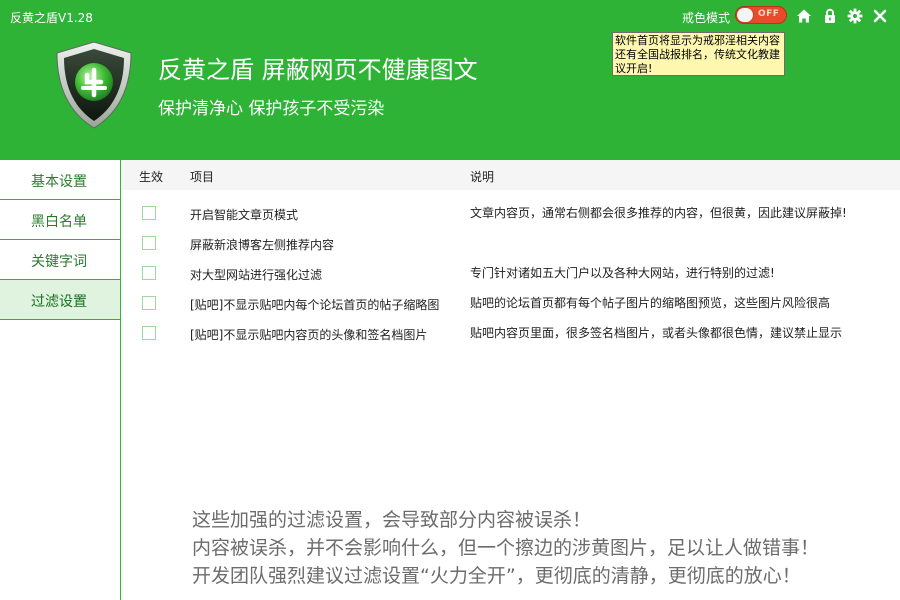 The width and height of the screenshot is (900, 600). Describe the element at coordinates (309, 335) in the screenshot. I see `row-item-label: [贴吧]不显示贴吧内容页的头像和签名档图片` at that location.